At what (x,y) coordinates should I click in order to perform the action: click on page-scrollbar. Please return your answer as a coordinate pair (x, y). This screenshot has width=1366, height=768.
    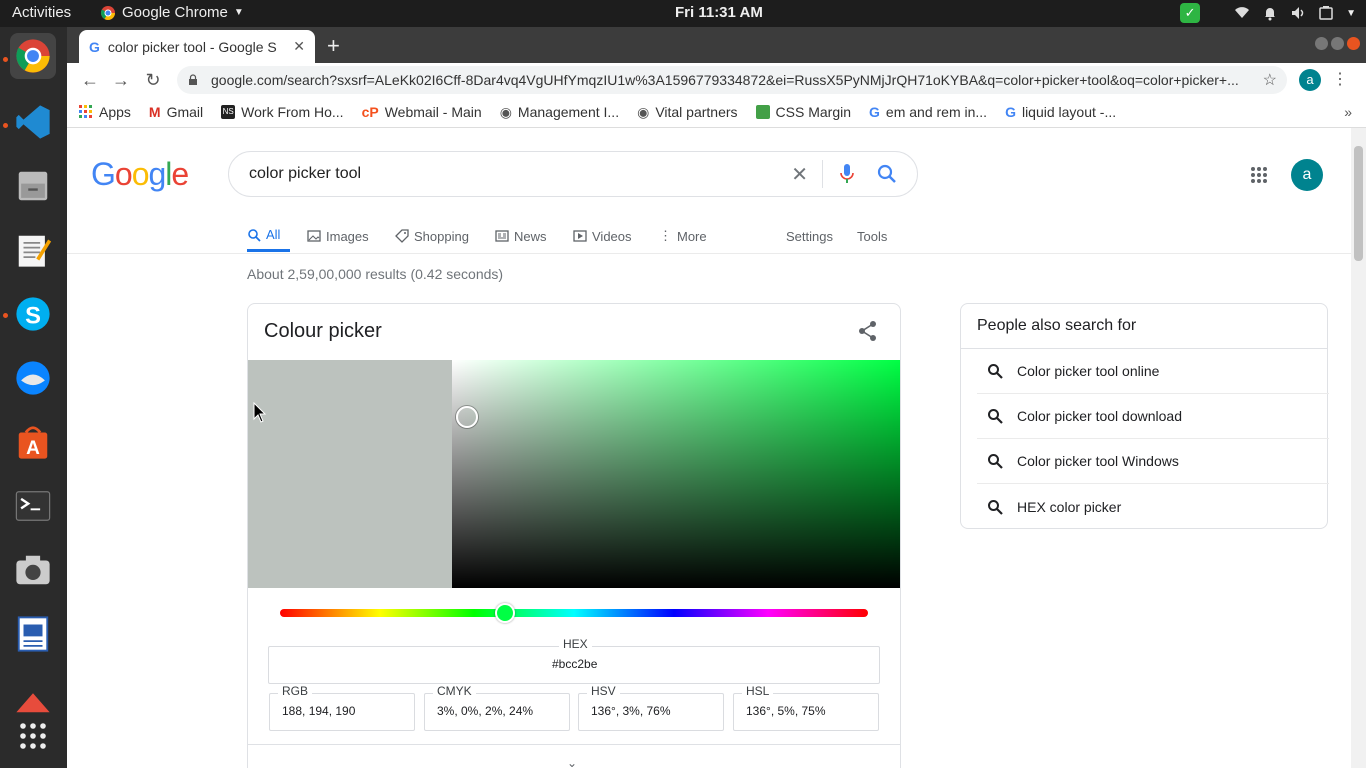
    Looking at the image, I should click on (1358, 448).